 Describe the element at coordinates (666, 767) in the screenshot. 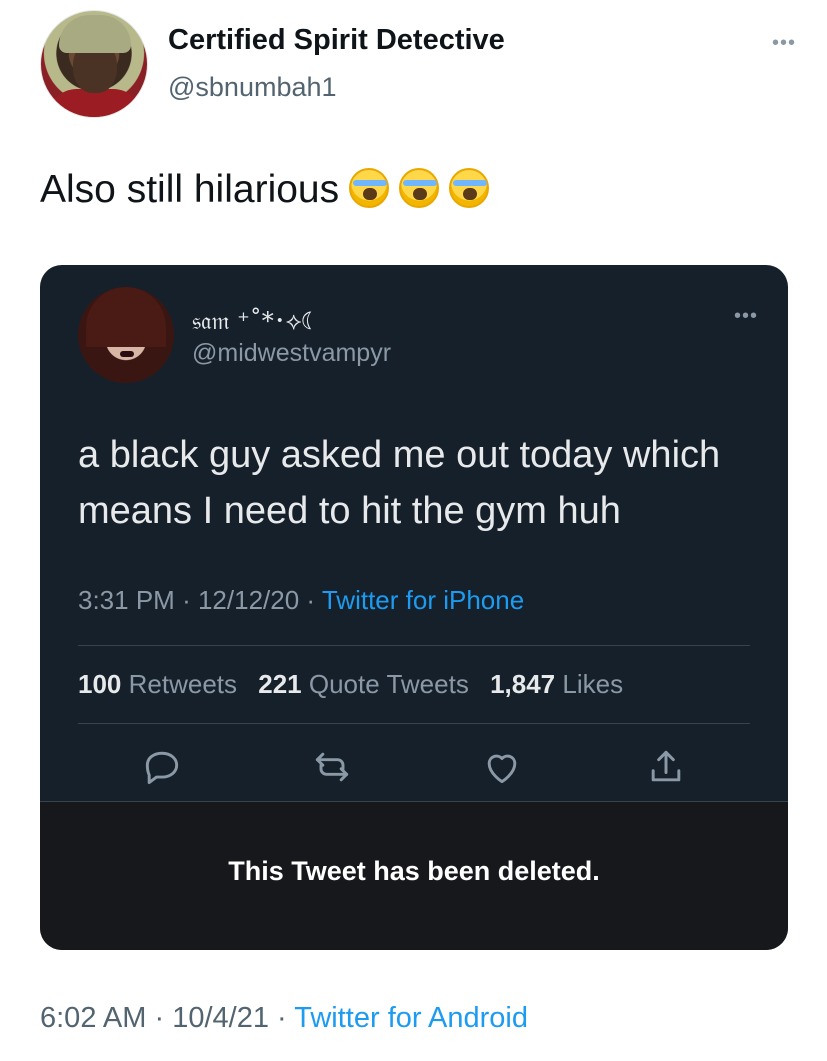

I see `share-icon` at that location.